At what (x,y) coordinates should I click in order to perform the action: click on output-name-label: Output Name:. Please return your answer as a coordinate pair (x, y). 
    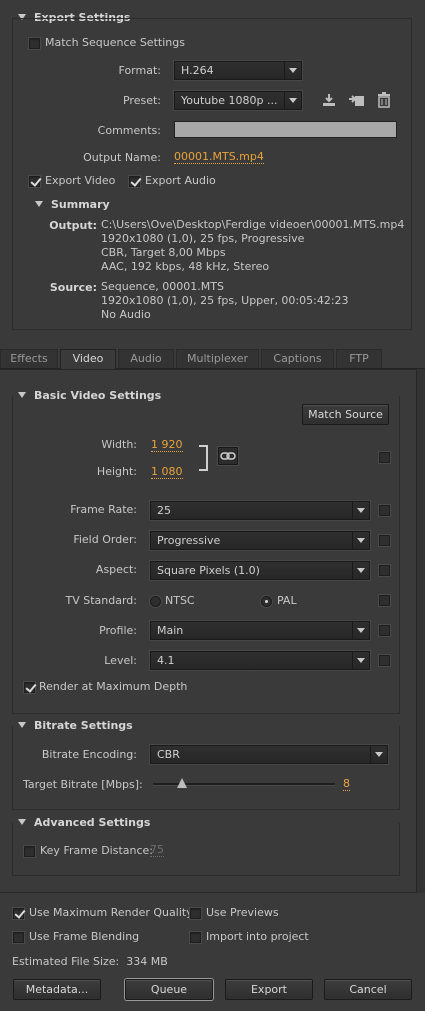
    Looking at the image, I should click on (122, 157).